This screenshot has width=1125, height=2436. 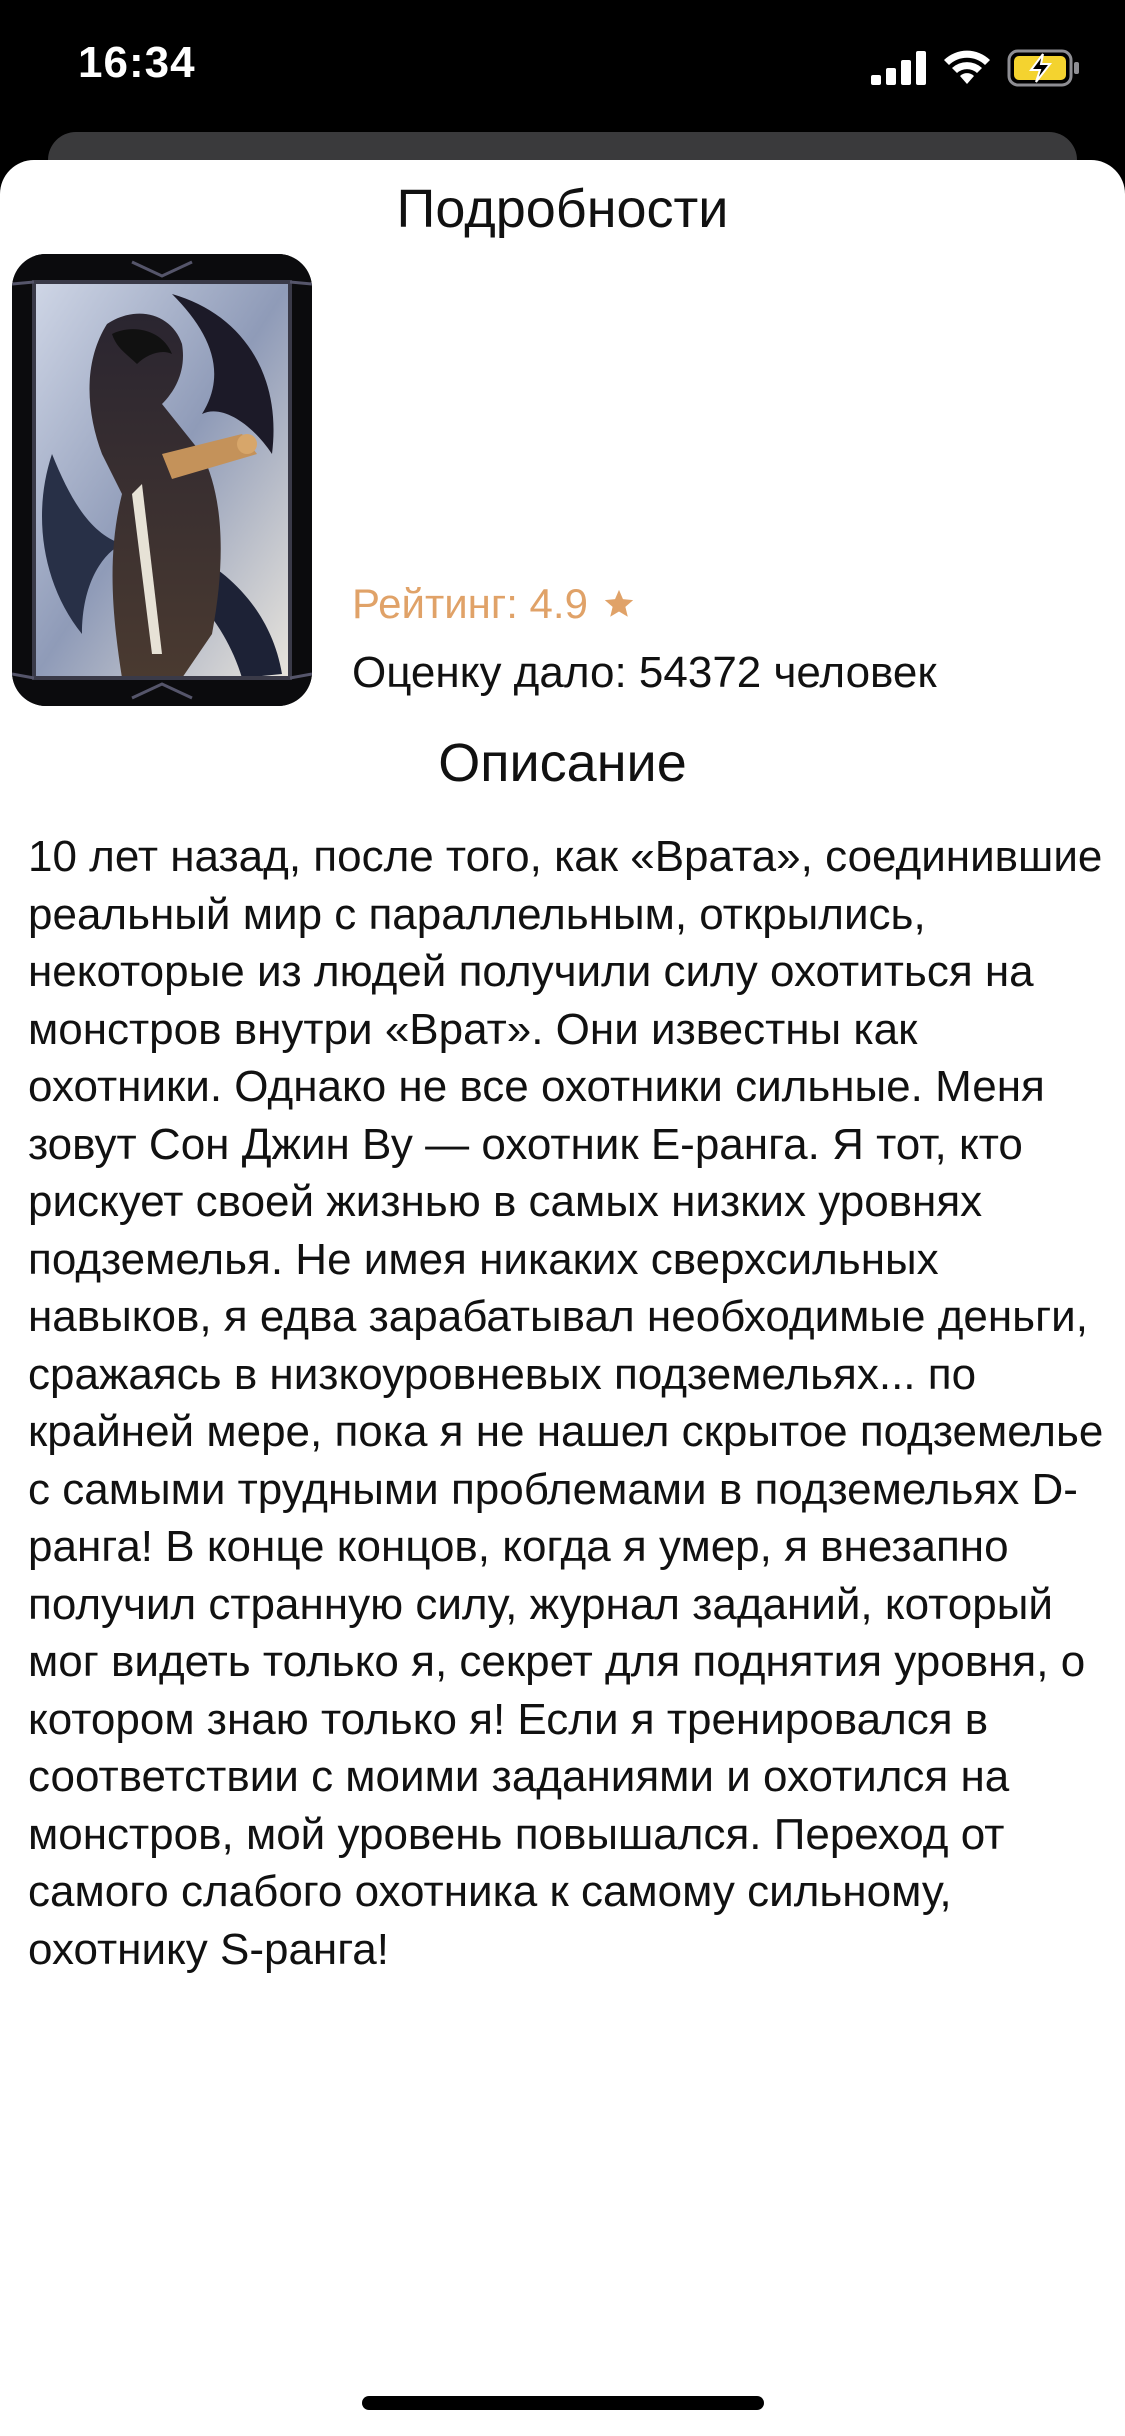 What do you see at coordinates (562, 67) in the screenshot?
I see `status-bar: 16:34` at bounding box center [562, 67].